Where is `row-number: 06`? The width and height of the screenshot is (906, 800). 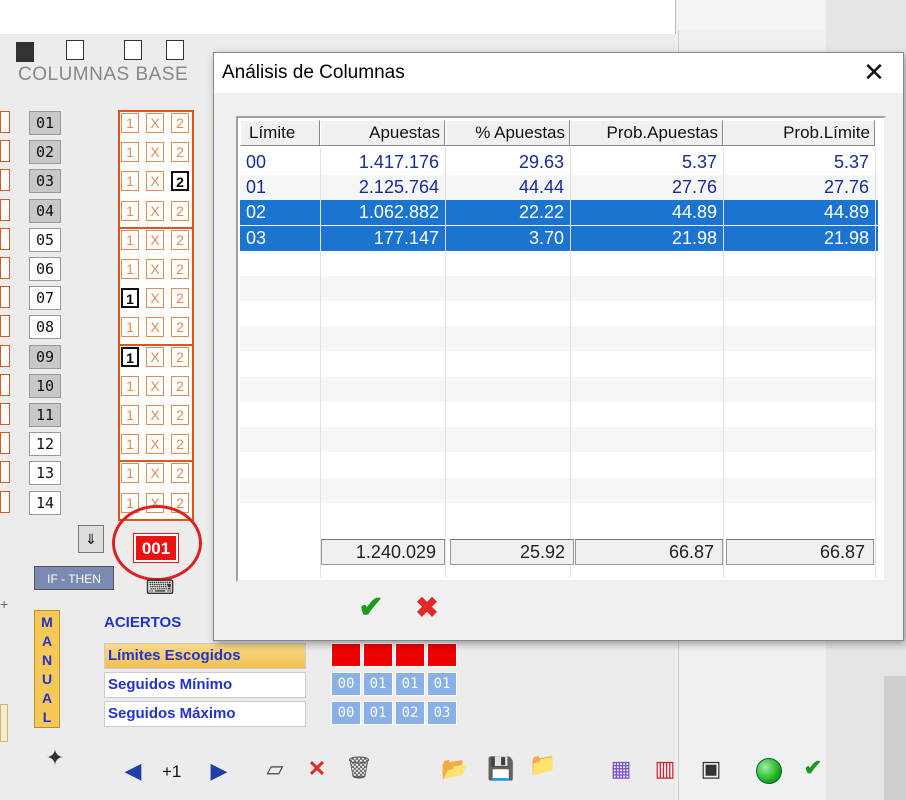 row-number: 06 is located at coordinates (45, 269).